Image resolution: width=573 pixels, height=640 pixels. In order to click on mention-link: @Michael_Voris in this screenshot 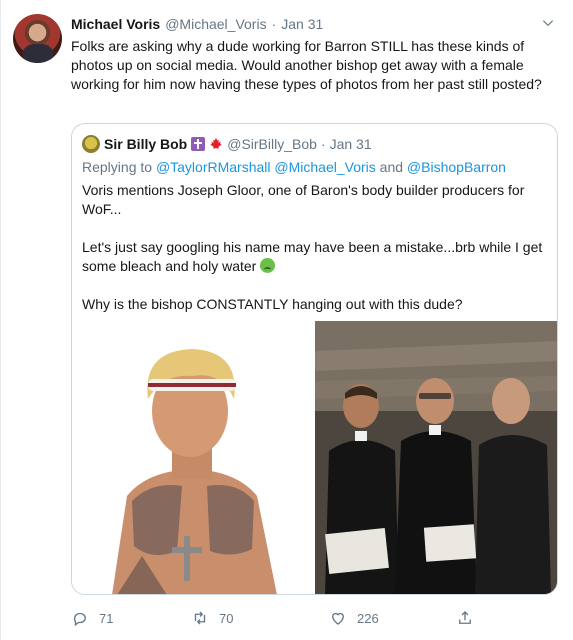, I will do `click(324, 167)`.